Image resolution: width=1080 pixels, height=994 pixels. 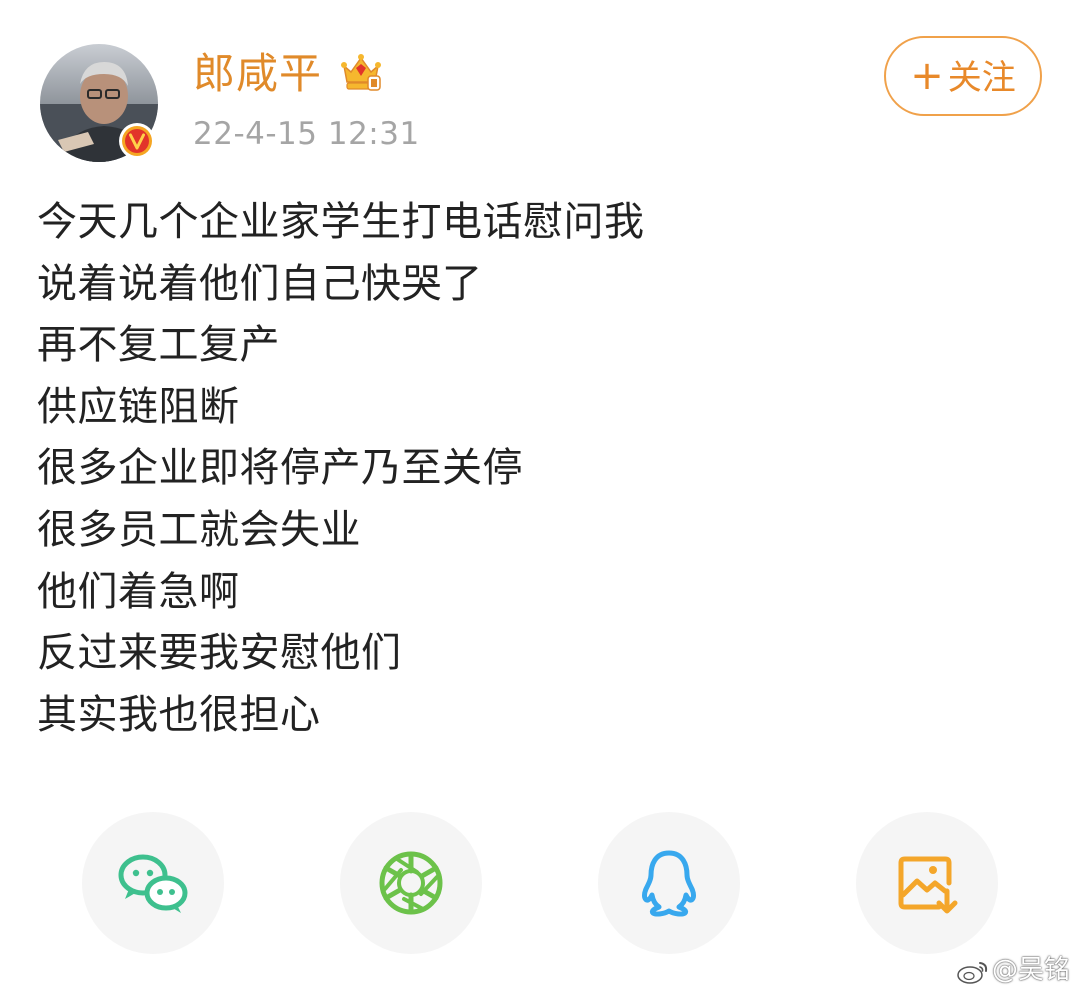 What do you see at coordinates (341, 222) in the screenshot?
I see `post-line: 今天几个企业家学生打电话慰问我` at bounding box center [341, 222].